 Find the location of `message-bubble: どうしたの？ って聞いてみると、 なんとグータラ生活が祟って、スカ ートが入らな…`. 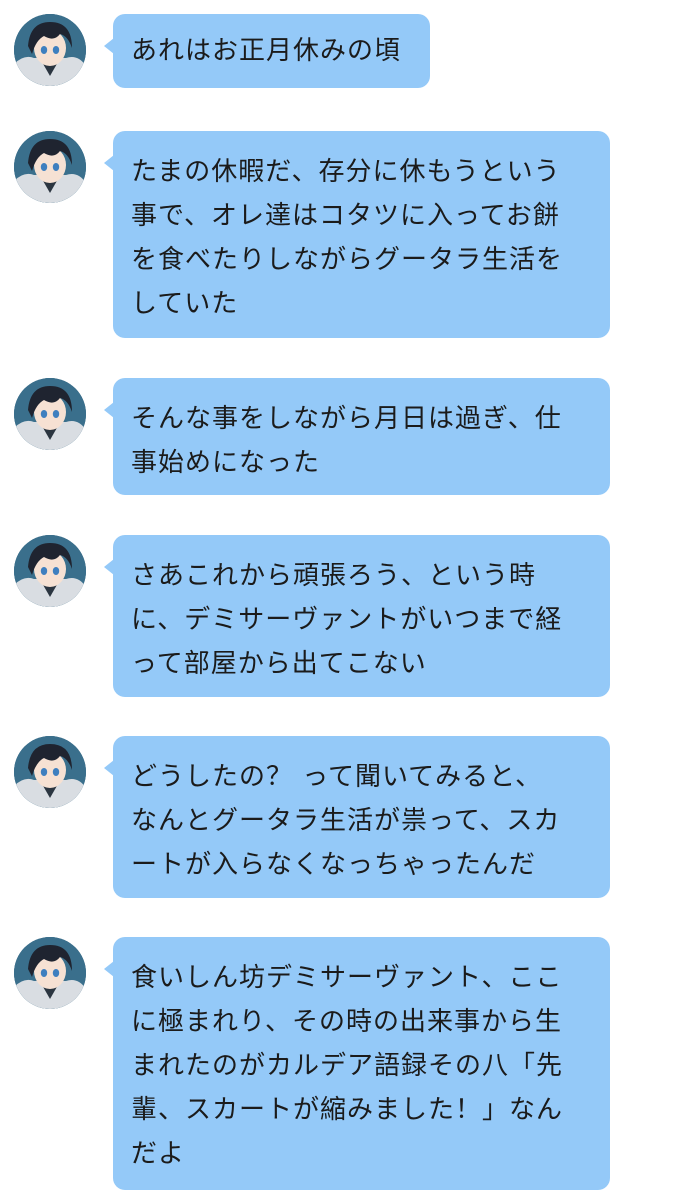

message-bubble: どうしたの？ って聞いてみると、 なんとグータラ生活が祟って、スカ ートが入らな… is located at coordinates (357, 817).